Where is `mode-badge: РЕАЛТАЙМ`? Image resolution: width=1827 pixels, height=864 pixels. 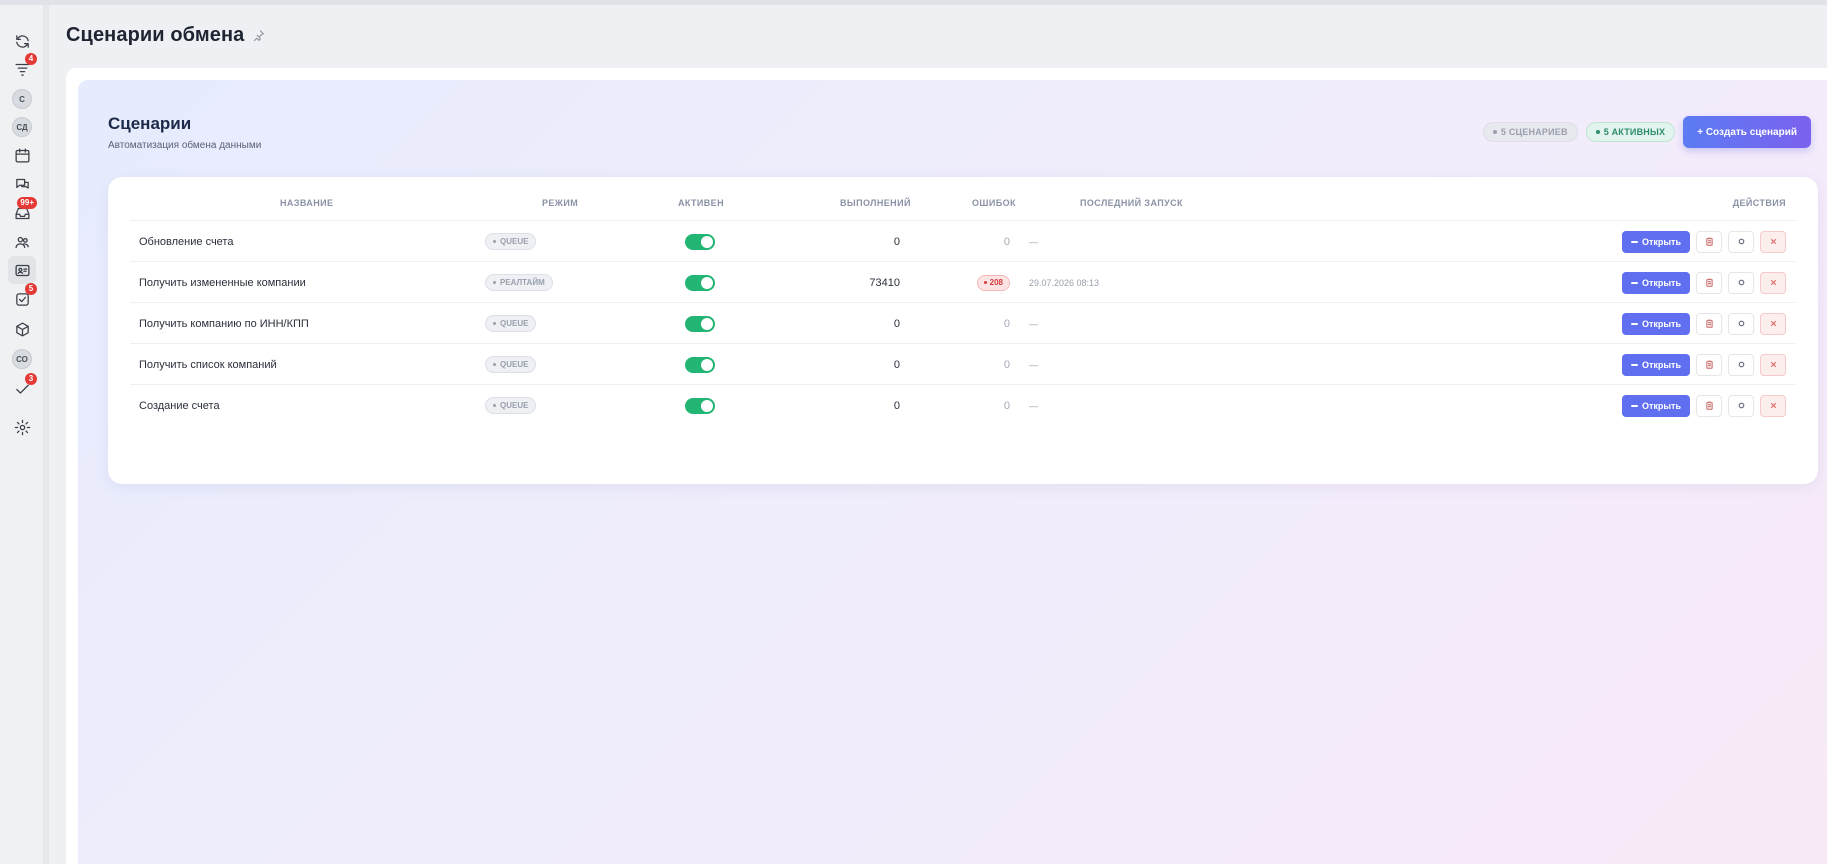
mode-badge: РЕАЛТАЙМ is located at coordinates (519, 282).